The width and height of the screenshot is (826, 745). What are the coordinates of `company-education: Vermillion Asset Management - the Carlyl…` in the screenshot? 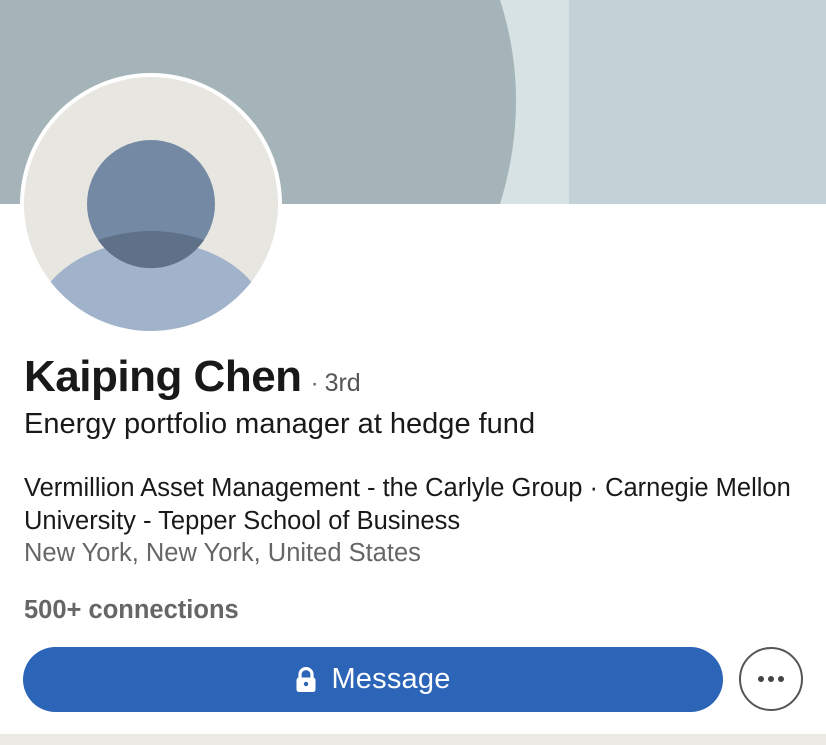 It's located at (419, 505).